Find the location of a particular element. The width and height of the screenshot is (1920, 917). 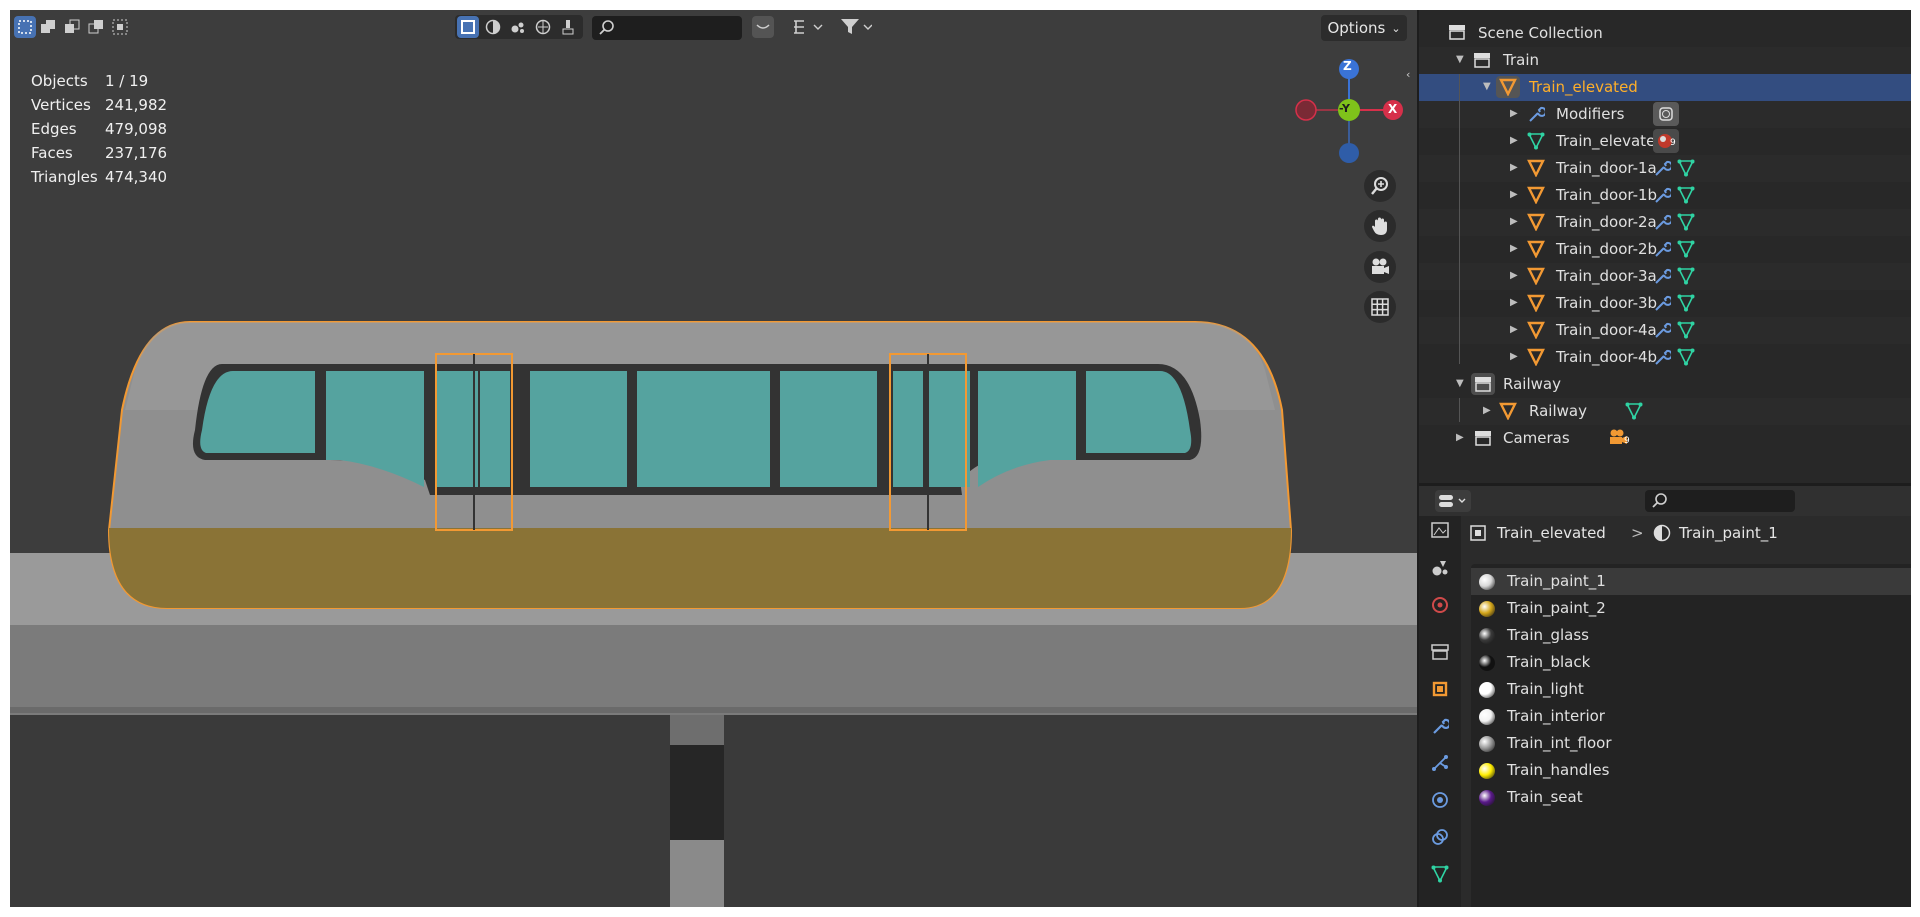

object-type-mesh-icon is located at coordinates (468, 27).